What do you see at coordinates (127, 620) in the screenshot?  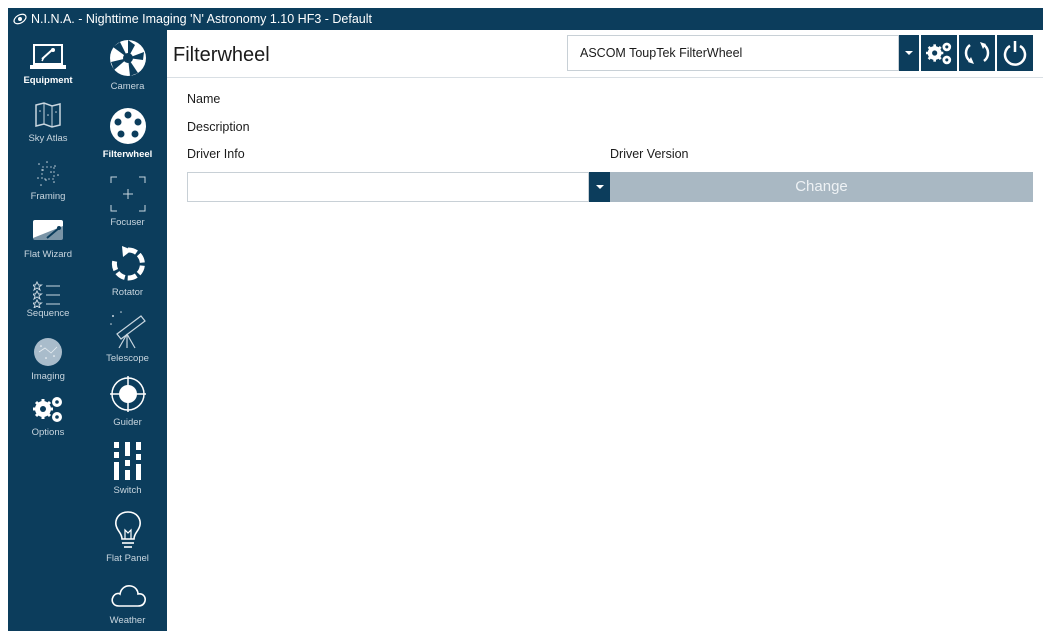 I see `sub-nav-item-label: Weather` at bounding box center [127, 620].